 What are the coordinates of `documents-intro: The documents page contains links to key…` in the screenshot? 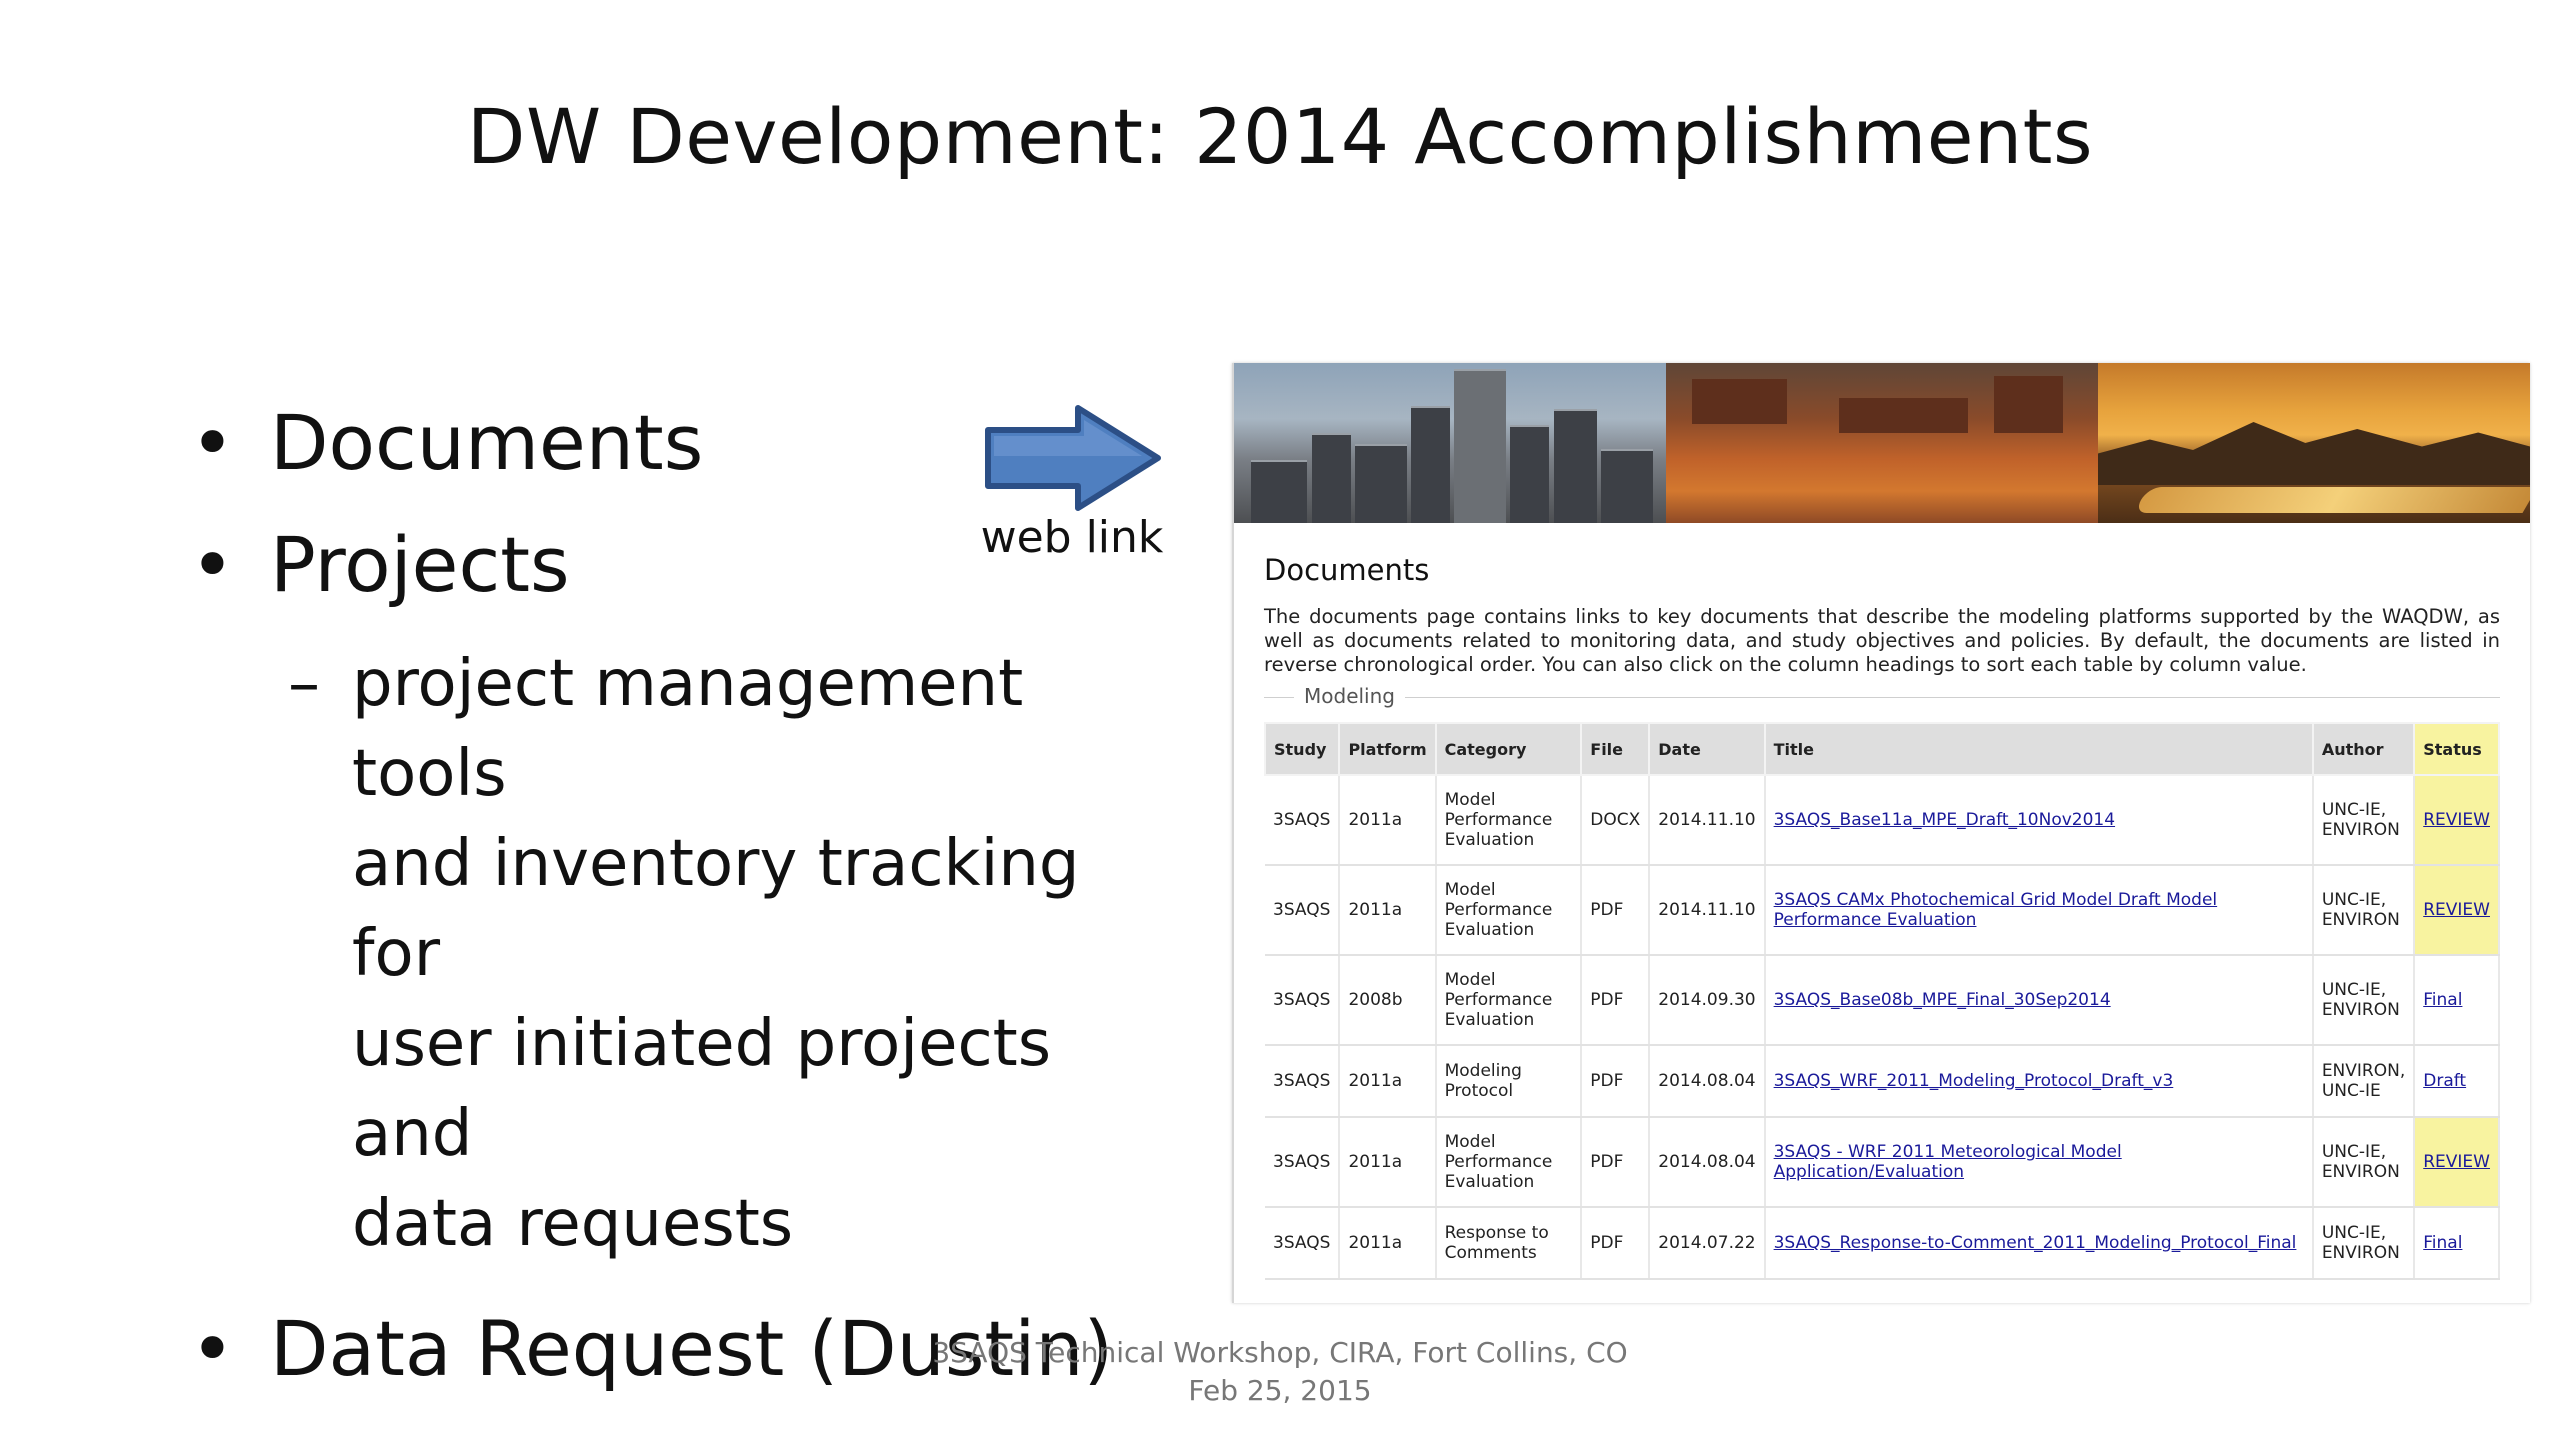 It's located at (1882, 640).